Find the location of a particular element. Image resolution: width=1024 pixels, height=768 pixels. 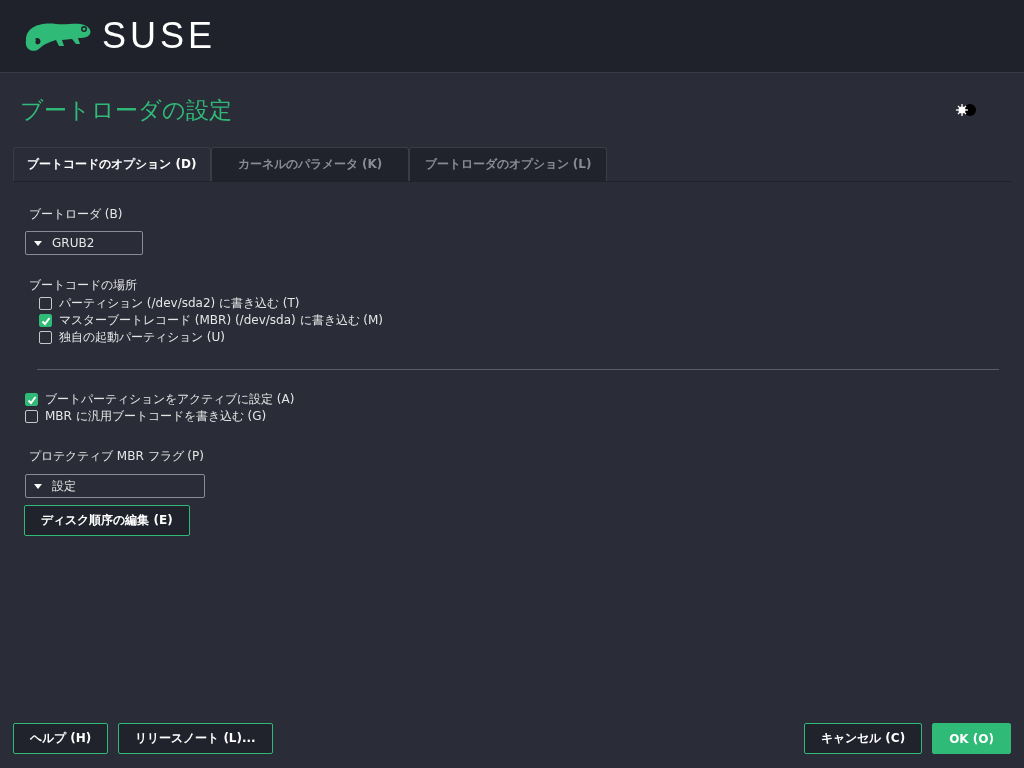

field-label: ブートローダ (B) is located at coordinates (76, 214).